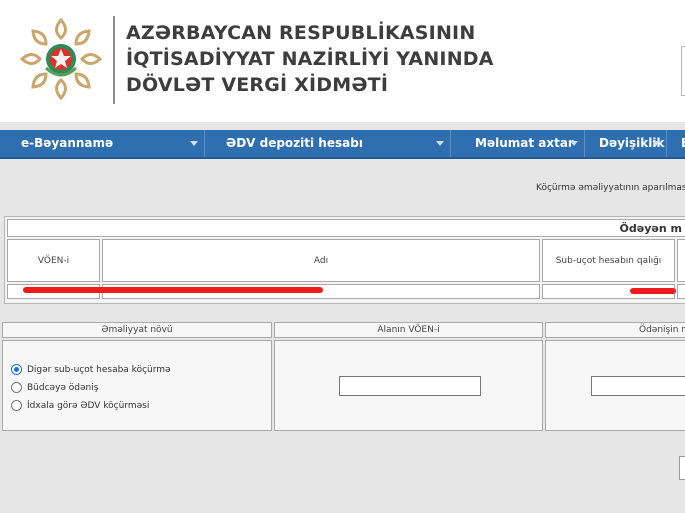 The image size is (685, 513). Describe the element at coordinates (294, 143) in the screenshot. I see `nav-item-label: ƏDV depoziti hesabı` at that location.